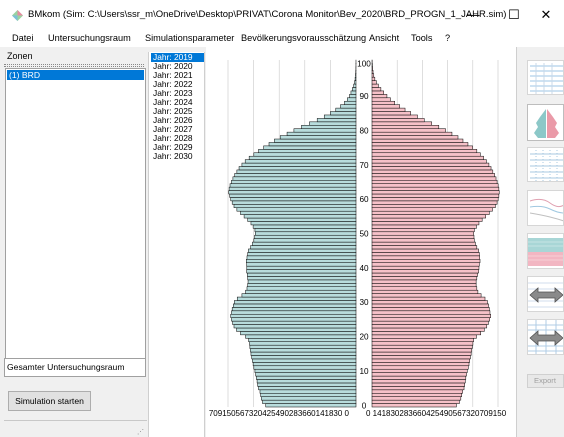  I want to click on age-tick-label: 90, so click(364, 96).